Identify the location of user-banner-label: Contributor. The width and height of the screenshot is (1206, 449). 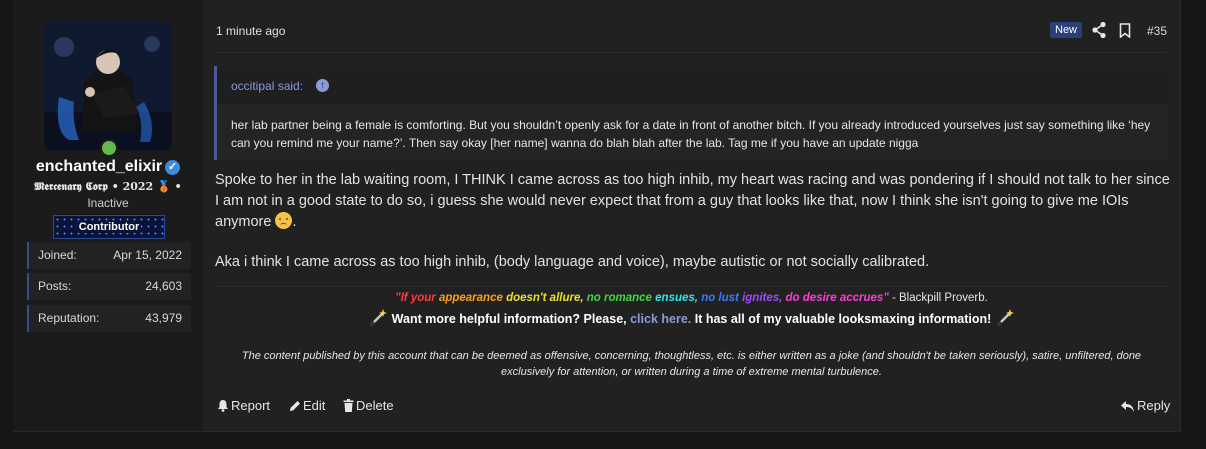
(109, 227).